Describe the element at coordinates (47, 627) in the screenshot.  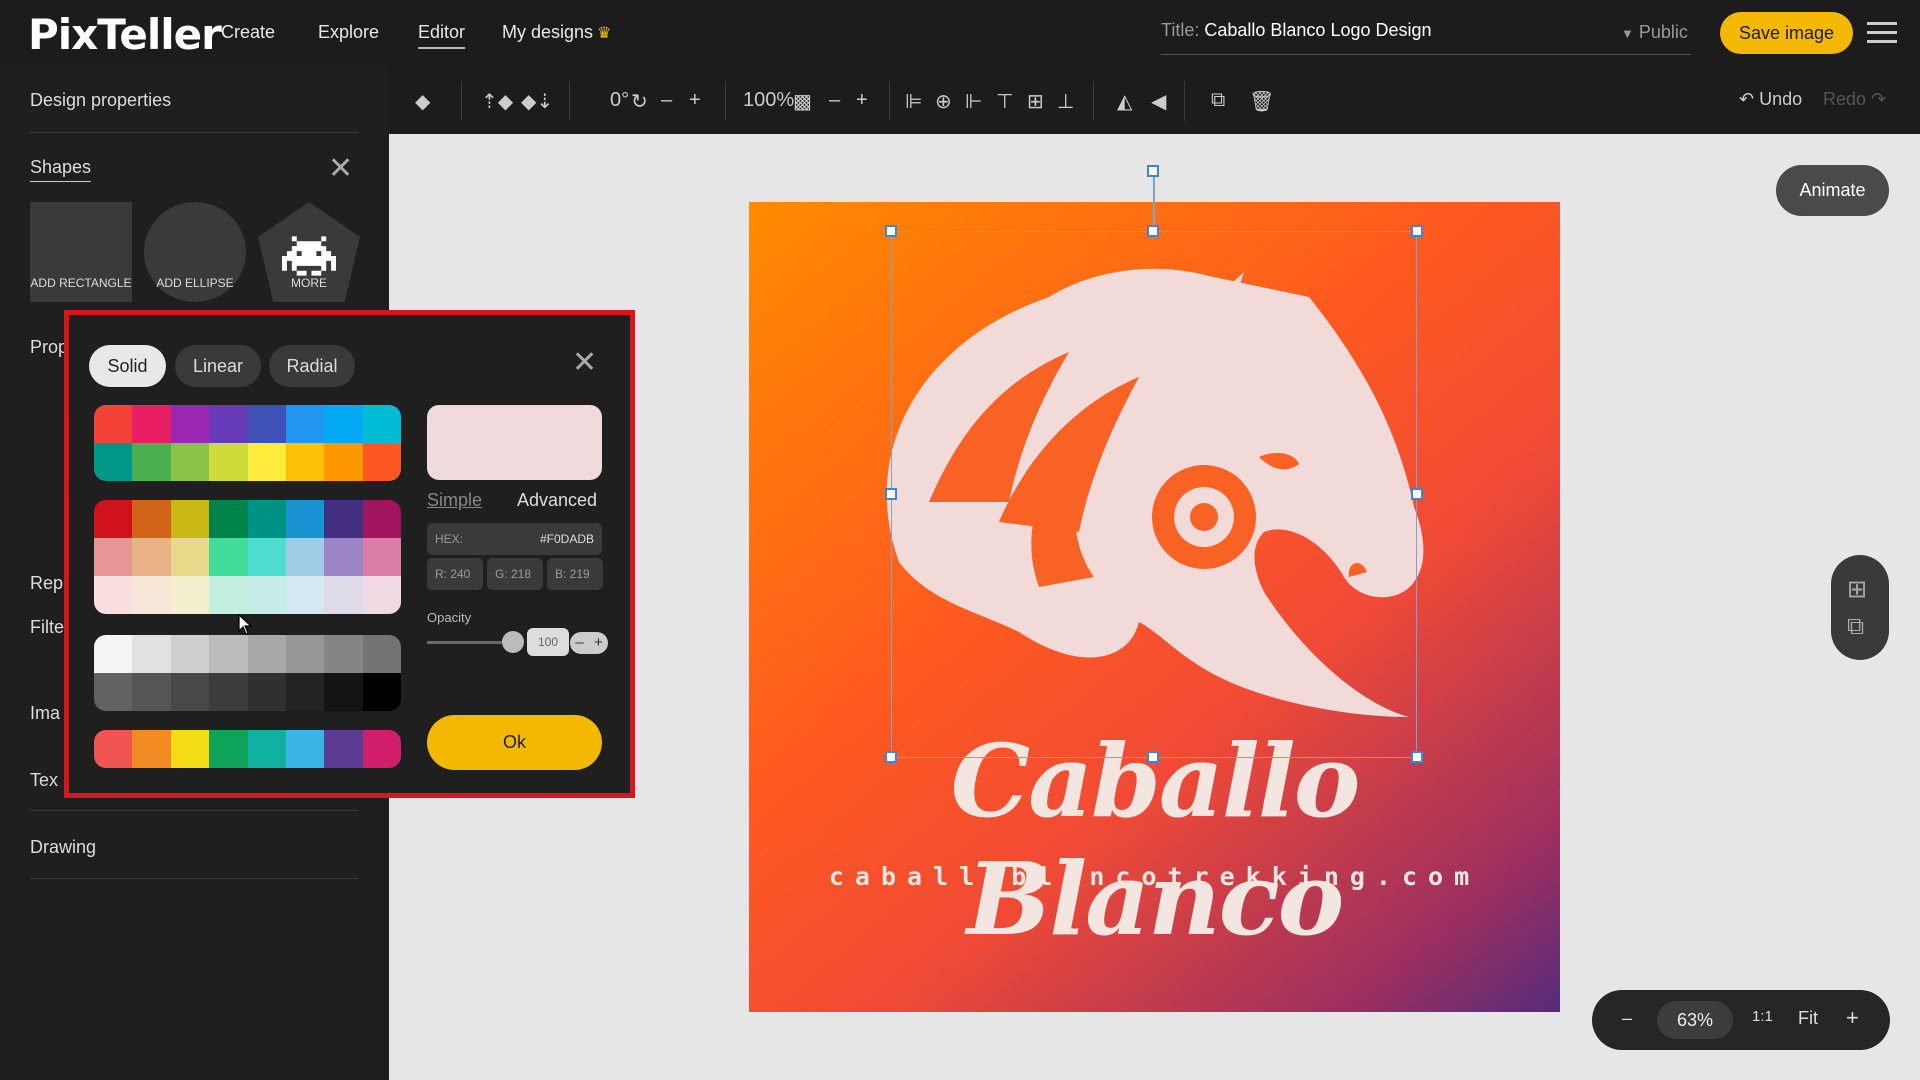
I see `filters-heading: Filte` at that location.